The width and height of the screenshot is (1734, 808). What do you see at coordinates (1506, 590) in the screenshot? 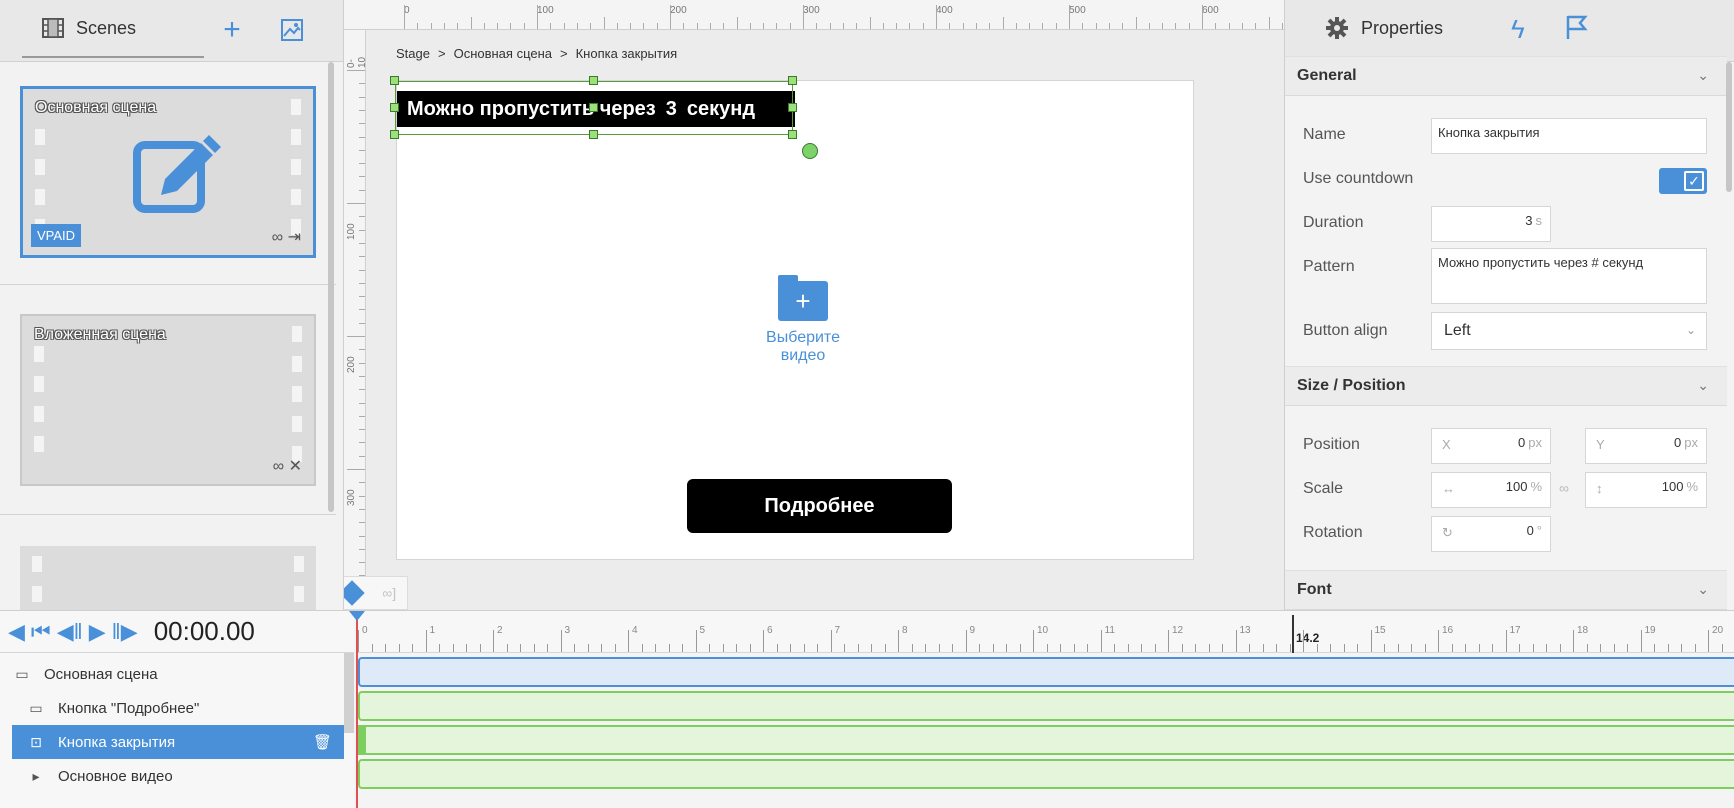
I see `section-font: Font ⌄` at bounding box center [1506, 590].